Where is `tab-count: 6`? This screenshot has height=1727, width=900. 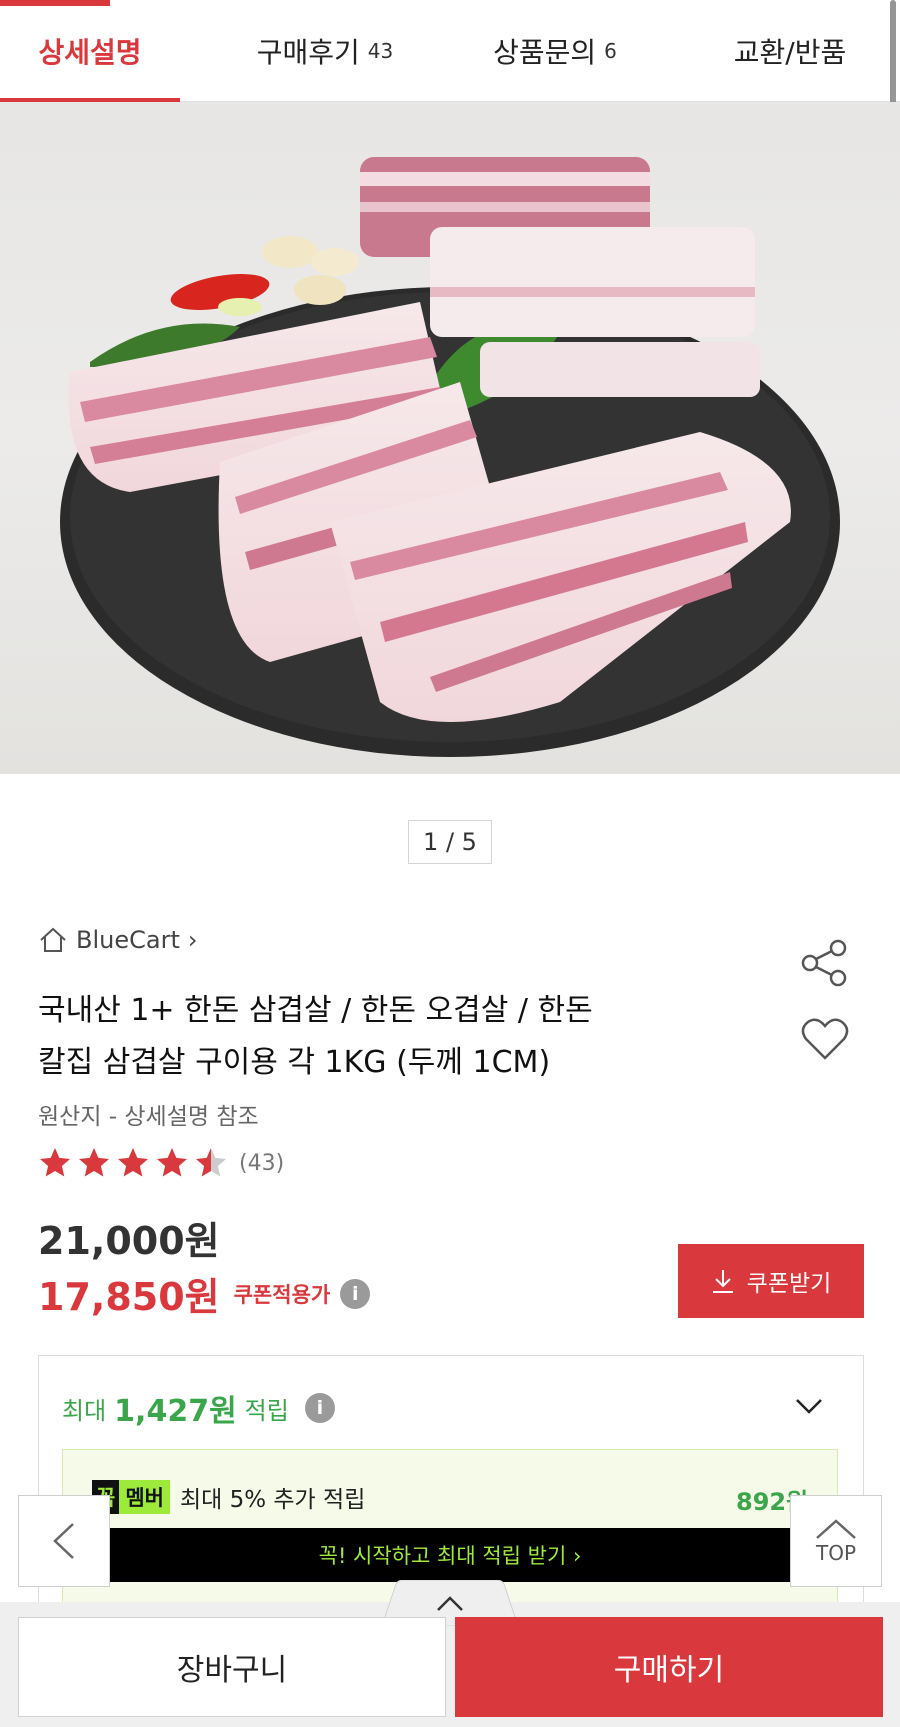
tab-count: 6 is located at coordinates (610, 51).